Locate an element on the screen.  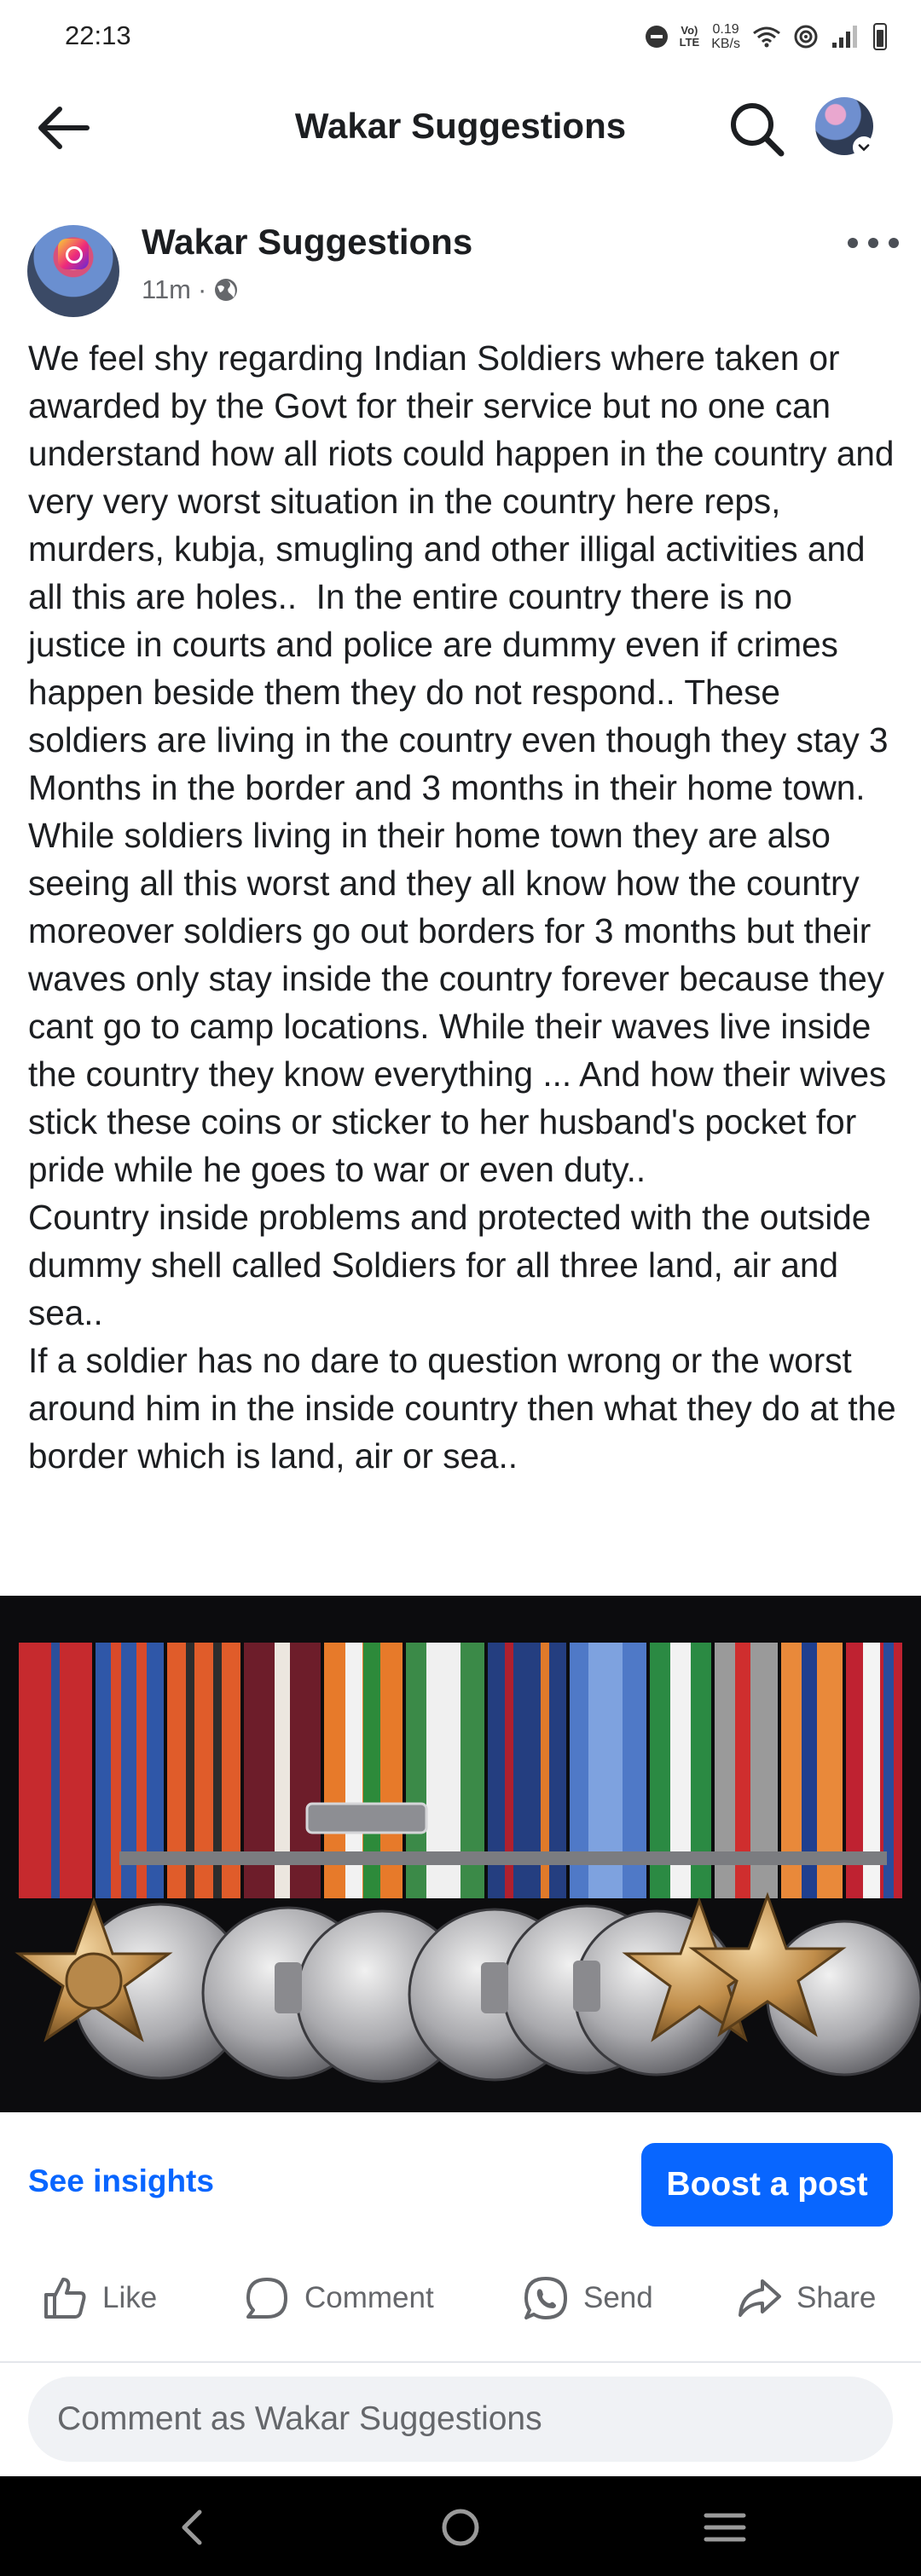
post-header: Wakar Suggestions 11m · is located at coordinates (460, 268).